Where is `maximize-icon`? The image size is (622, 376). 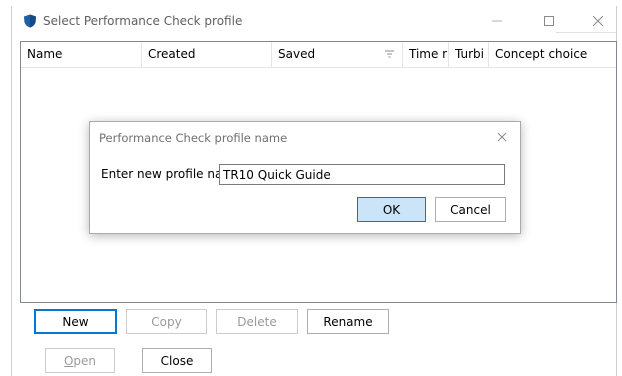 maximize-icon is located at coordinates (549, 21).